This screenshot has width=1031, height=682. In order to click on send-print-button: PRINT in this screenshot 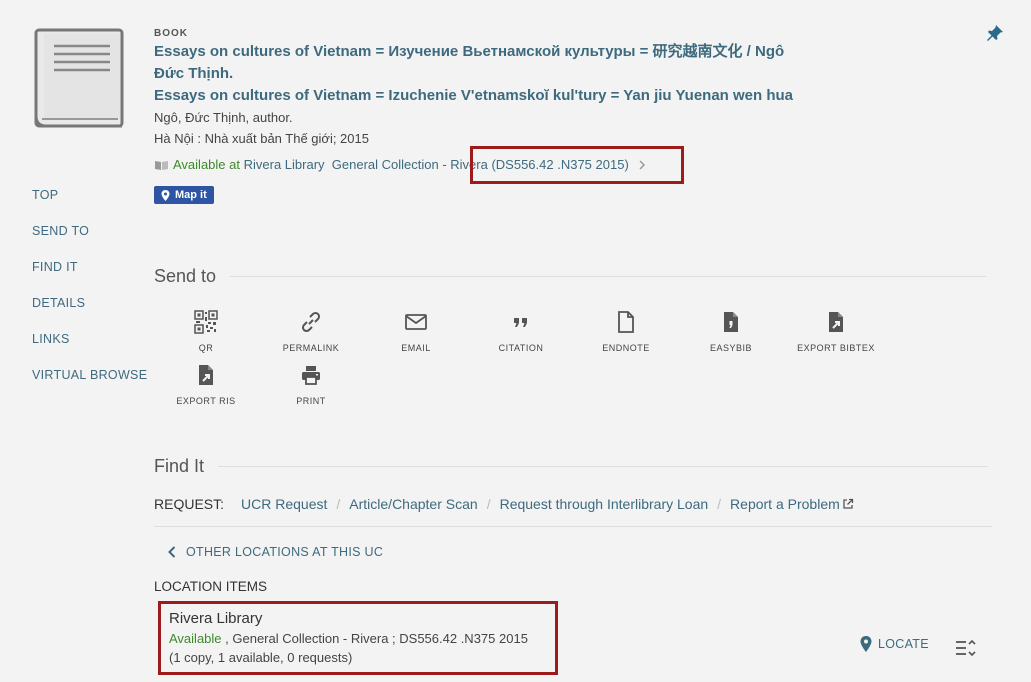, I will do `click(311, 386)`.